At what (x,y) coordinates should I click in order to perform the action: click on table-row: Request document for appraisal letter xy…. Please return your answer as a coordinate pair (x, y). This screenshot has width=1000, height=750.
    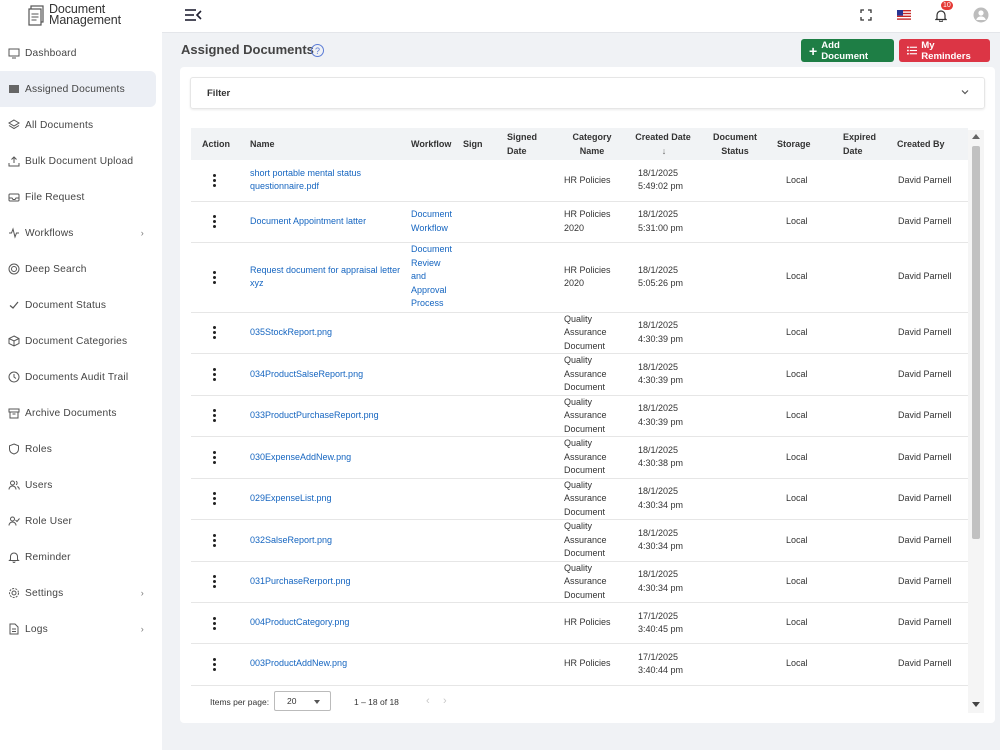
    Looking at the image, I should click on (579, 277).